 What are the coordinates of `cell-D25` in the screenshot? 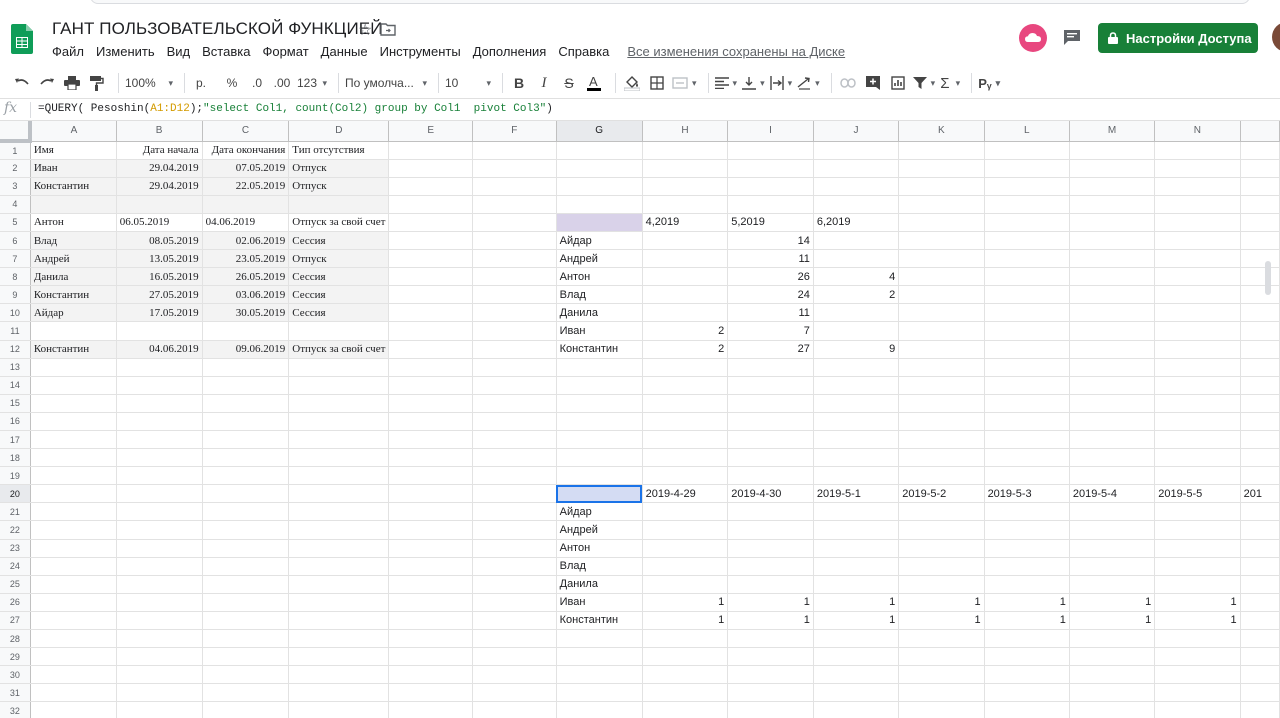 It's located at (339, 584).